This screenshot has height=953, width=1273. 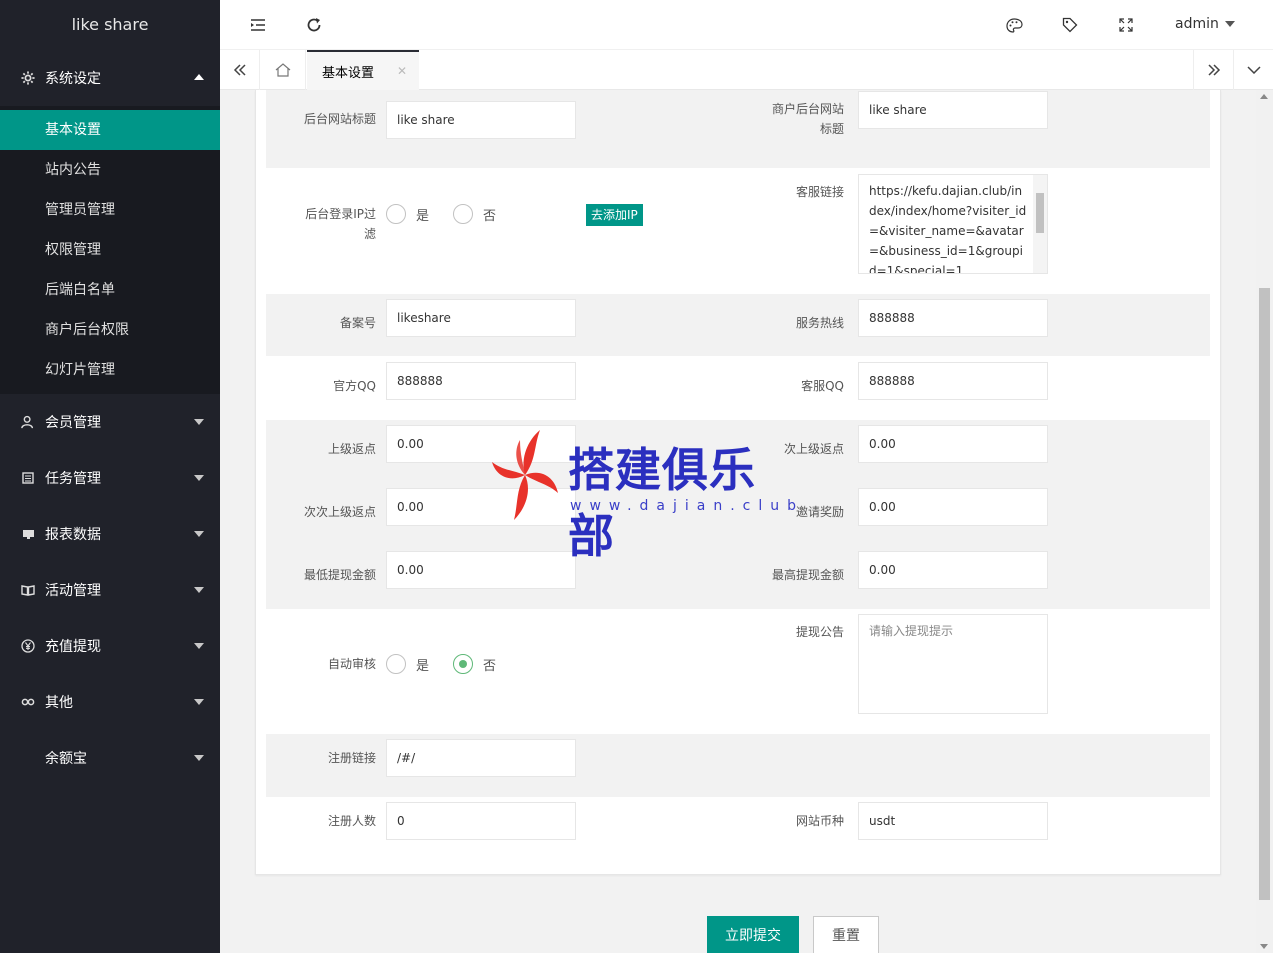 What do you see at coordinates (819, 192) in the screenshot?
I see `service-link-label: 客服链接` at bounding box center [819, 192].